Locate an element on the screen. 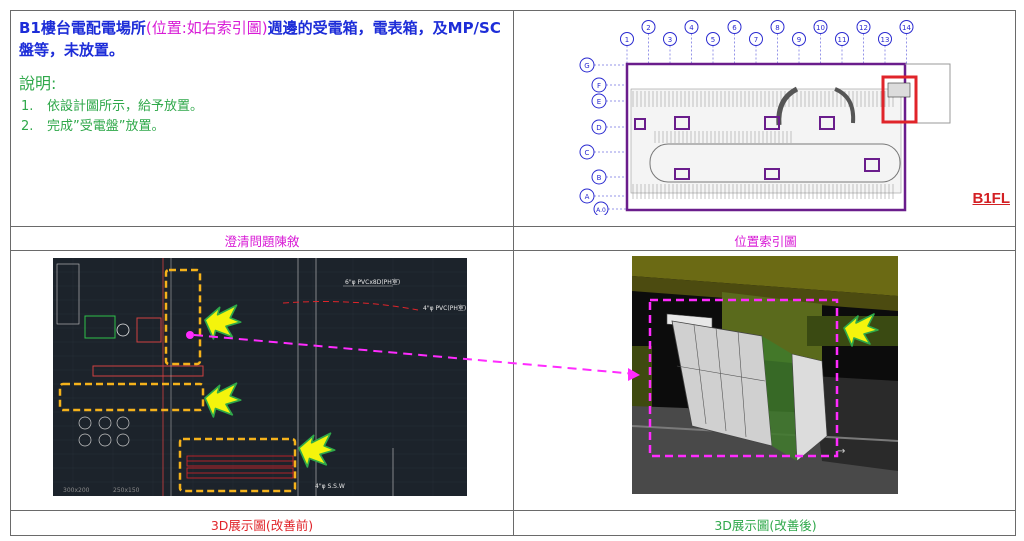 The height and width of the screenshot is (541, 1024). target-room is located at coordinates (899, 90).